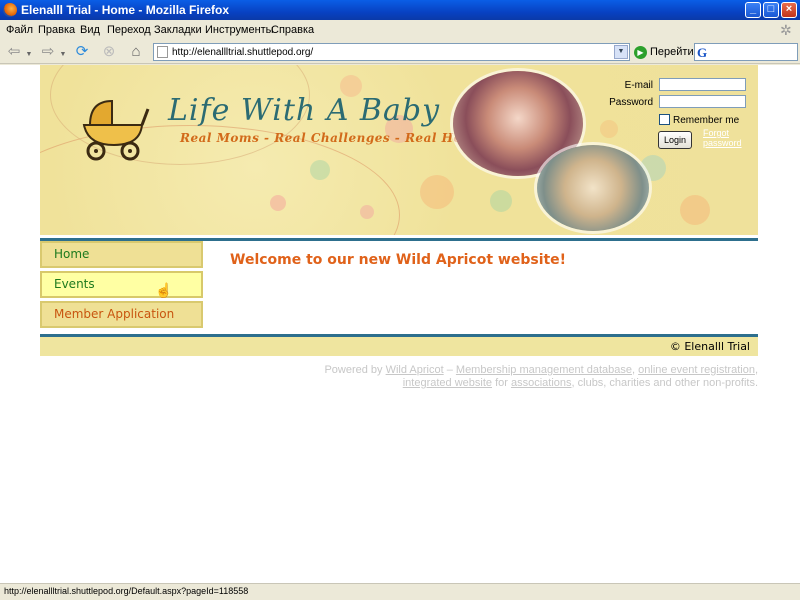 Image resolution: width=800 pixels, height=600 pixels. What do you see at coordinates (19, 30) in the screenshot?
I see `menu-file: Файл` at bounding box center [19, 30].